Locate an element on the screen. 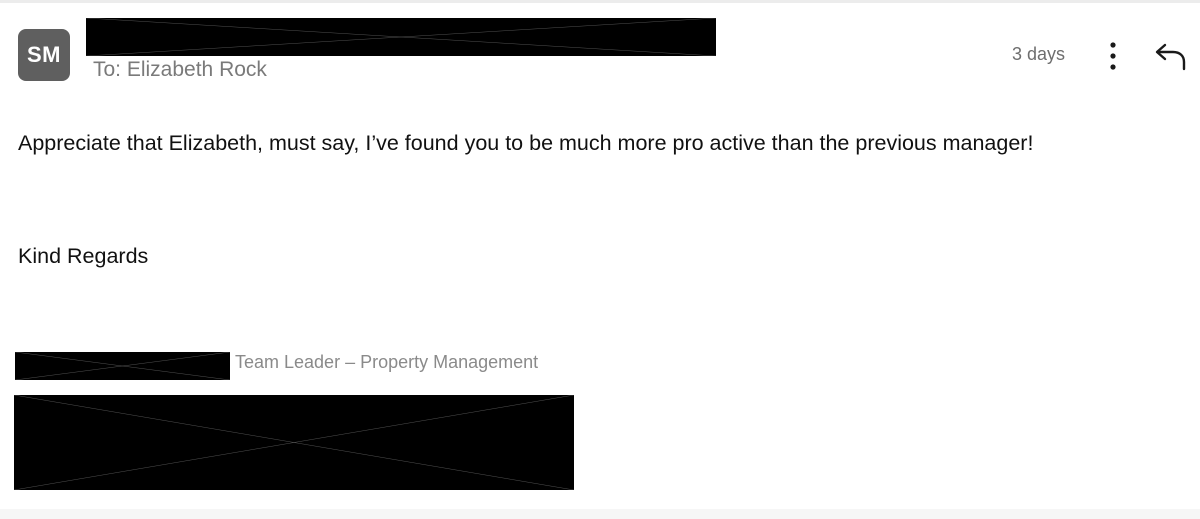 This screenshot has height=519, width=1200. more-vertical-icon is located at coordinates (1113, 56).